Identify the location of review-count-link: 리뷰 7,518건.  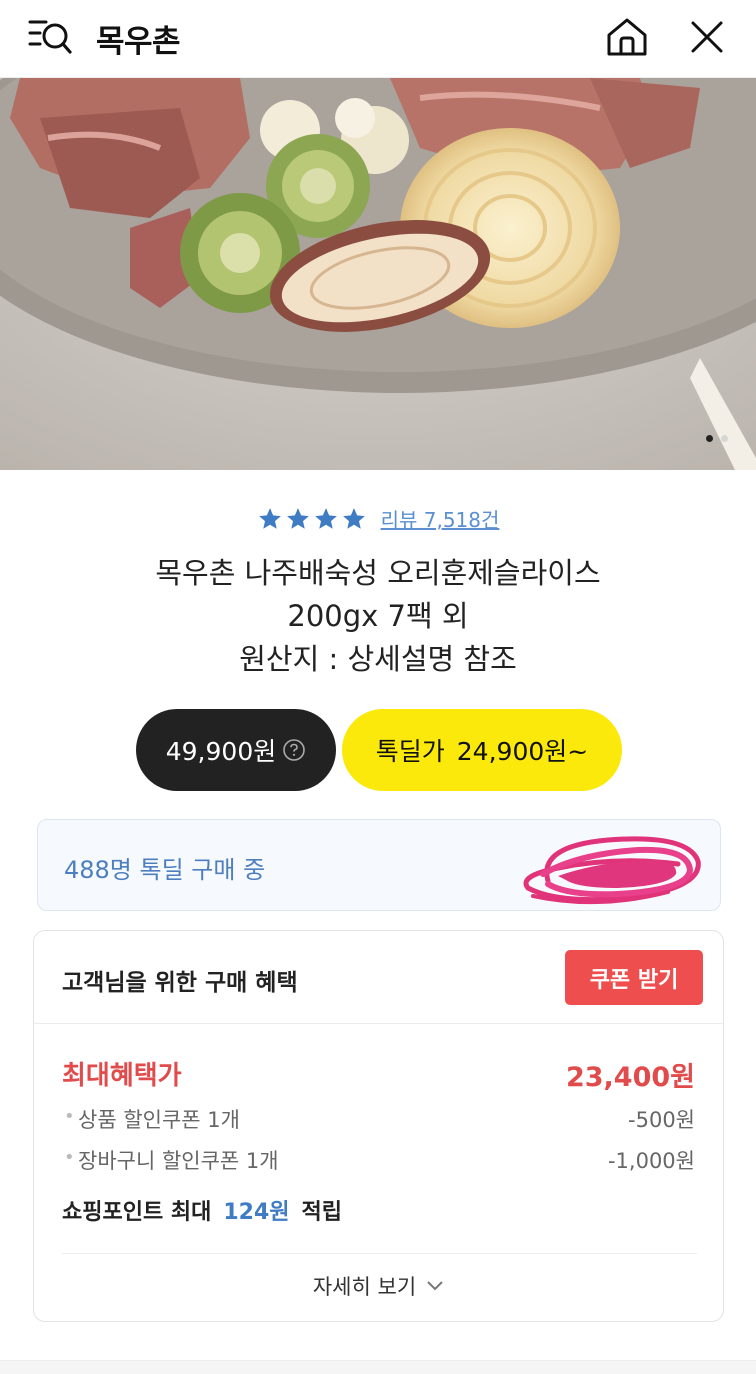
(440, 518).